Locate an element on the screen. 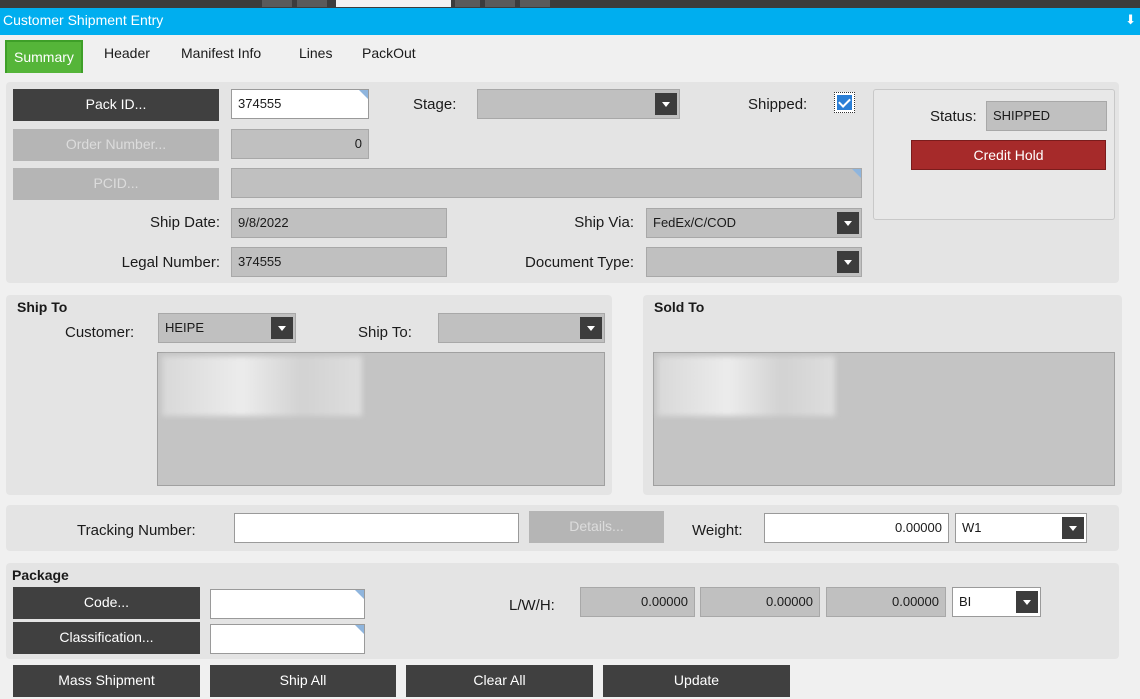  ship-date-label: Ship Date: is located at coordinates (184, 222).